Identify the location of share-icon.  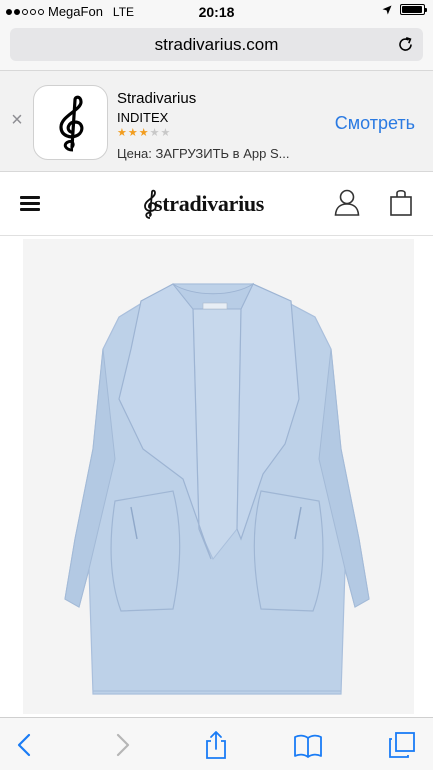
(216, 745).